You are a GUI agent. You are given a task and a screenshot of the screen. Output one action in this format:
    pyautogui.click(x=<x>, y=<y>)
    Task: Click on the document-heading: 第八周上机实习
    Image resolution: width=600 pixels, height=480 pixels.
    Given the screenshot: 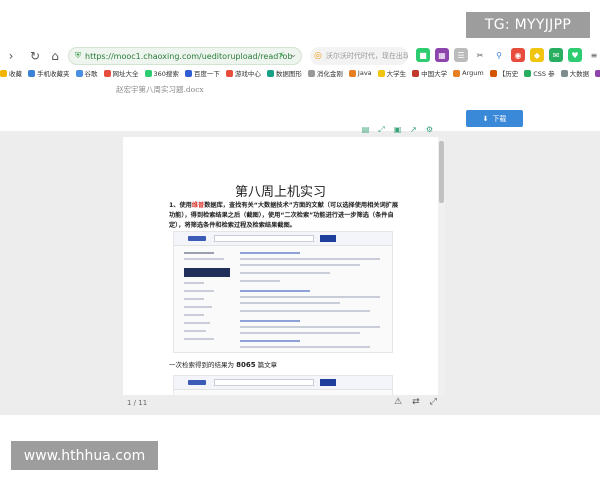 What is the action you would take?
    pyautogui.click(x=280, y=192)
    